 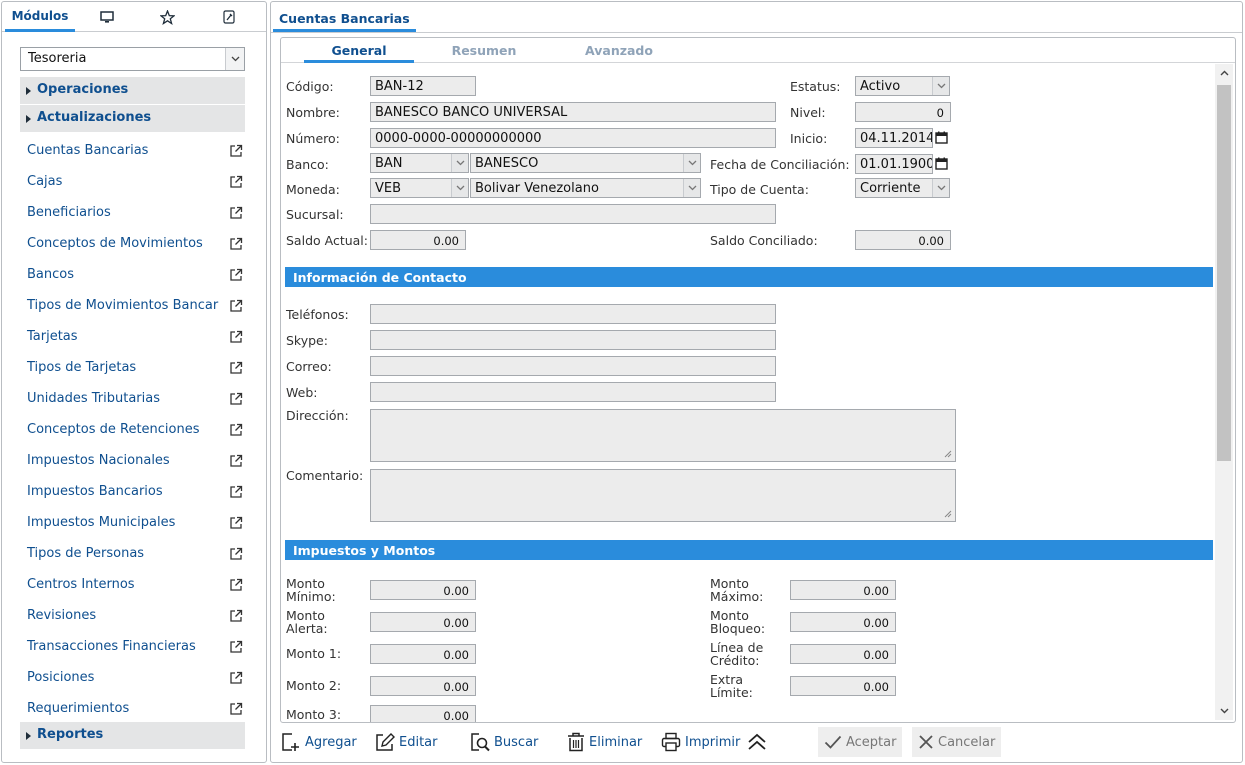 I want to click on scroll-thumb, so click(x=1224, y=273).